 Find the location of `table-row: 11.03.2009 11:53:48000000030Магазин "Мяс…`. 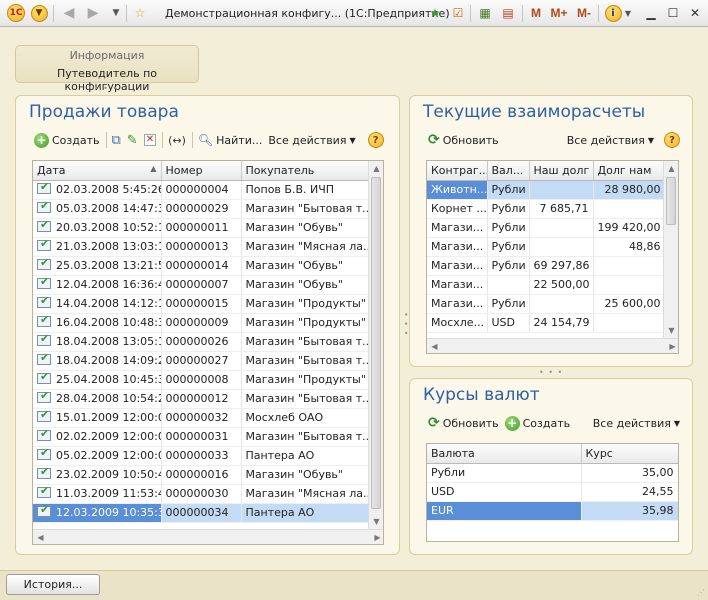

table-row: 11.03.2009 11:53:48000000030Магазин "Мяс… is located at coordinates (201, 494).